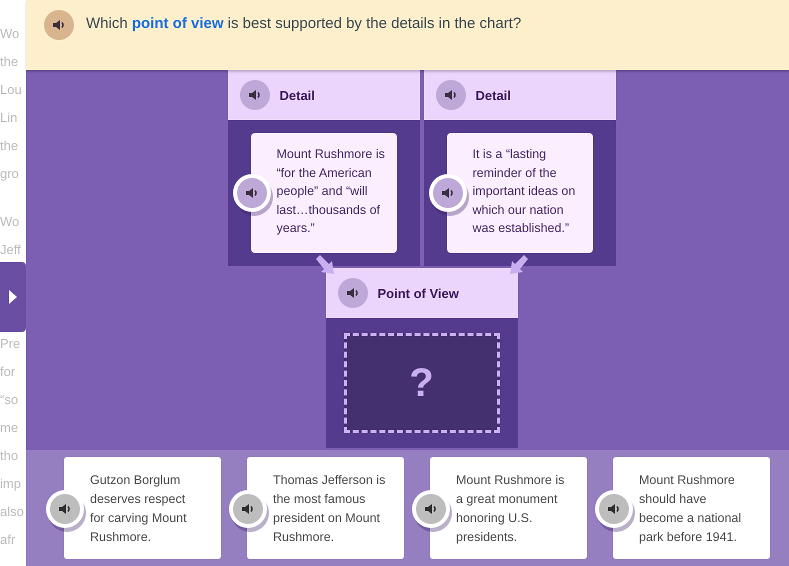 This screenshot has width=789, height=566. What do you see at coordinates (11, 250) in the screenshot?
I see `background-text: Jeff` at bounding box center [11, 250].